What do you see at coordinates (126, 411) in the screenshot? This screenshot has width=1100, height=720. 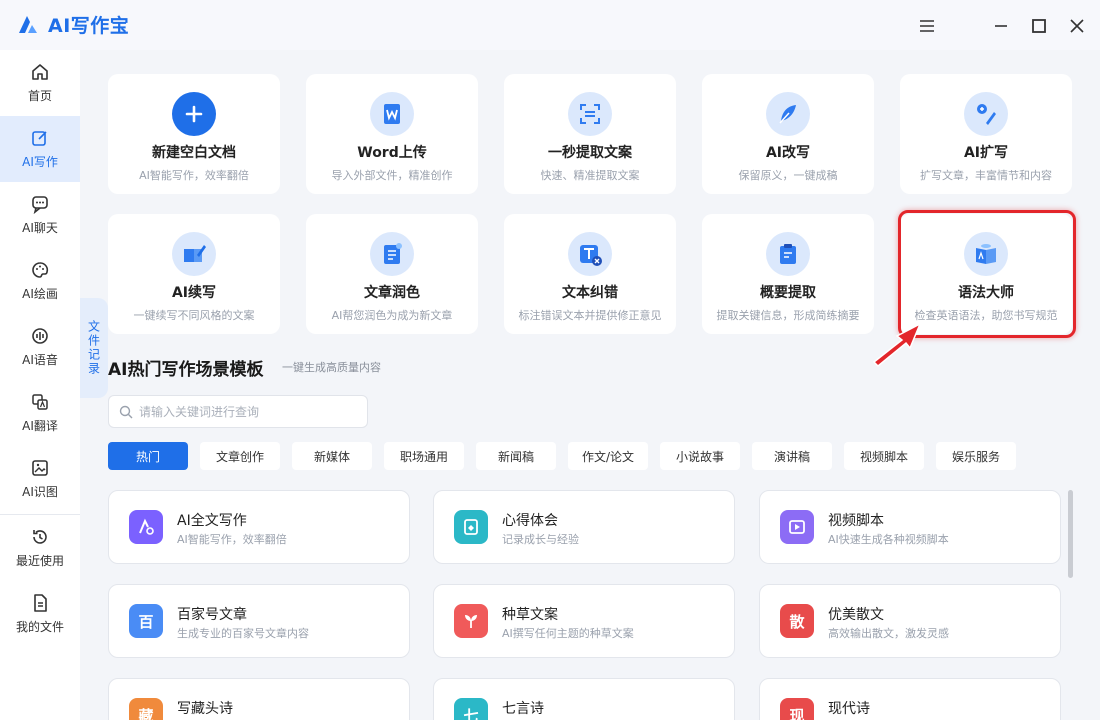 I see `search-icon` at bounding box center [126, 411].